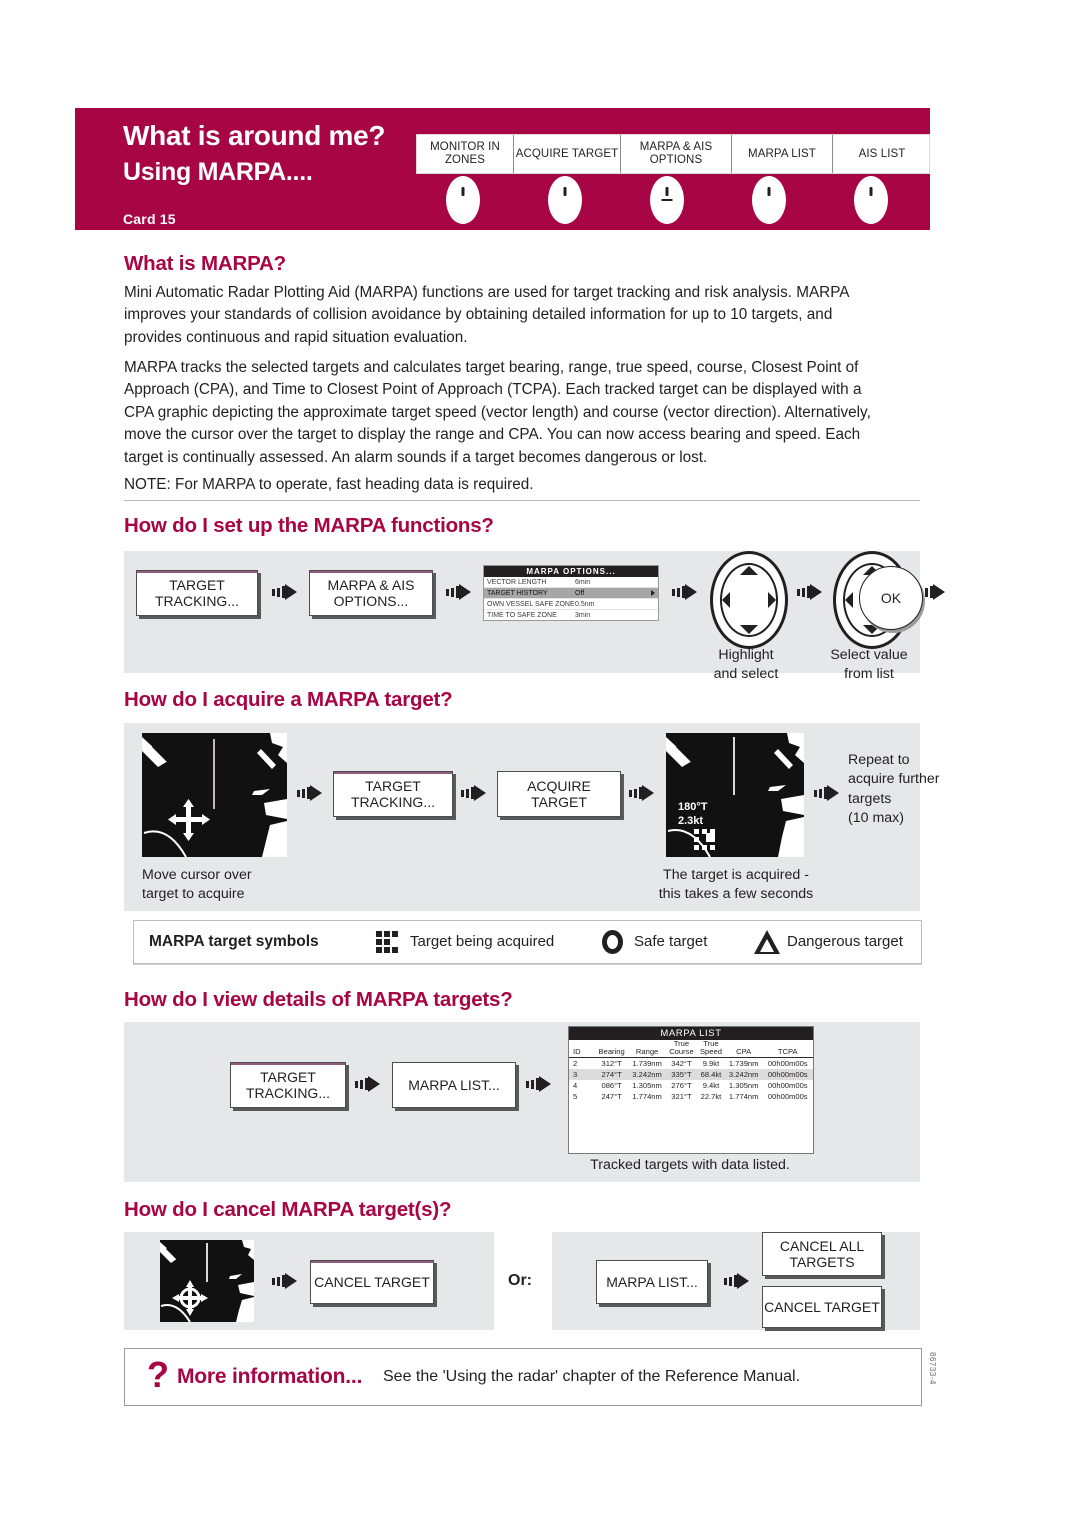  Describe the element at coordinates (318, 999) in the screenshot. I see `section-heading-view-details: How do I view details of MARPA targets?` at that location.